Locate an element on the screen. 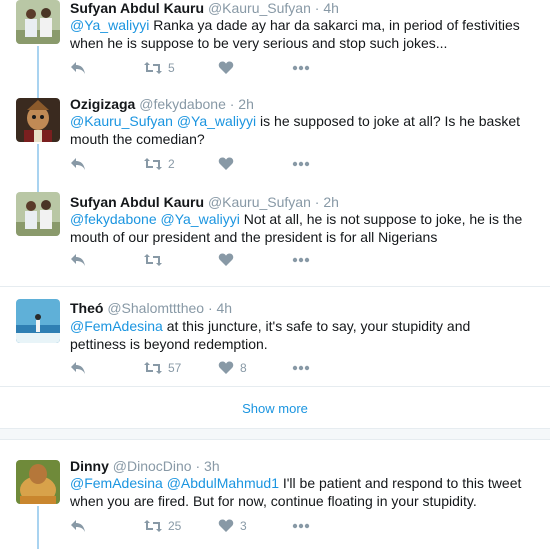  retweet-count: 2 is located at coordinates (171, 164).